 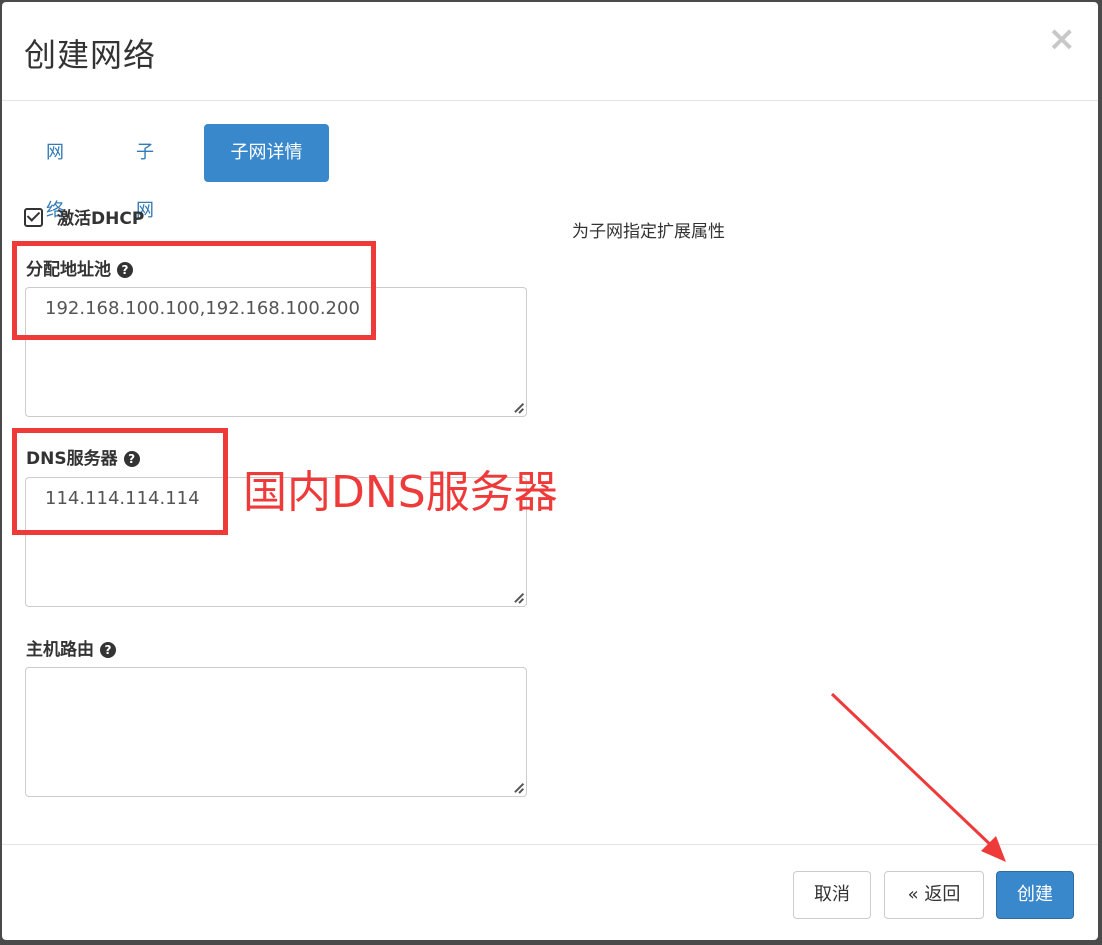 What do you see at coordinates (55, 172) in the screenshot?
I see `tab-network: 网络` at bounding box center [55, 172].